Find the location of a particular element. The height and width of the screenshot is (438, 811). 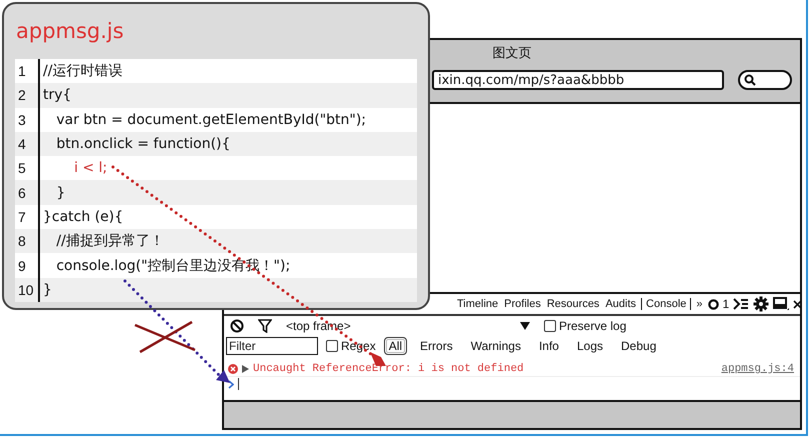

code-line: btn.onclick = function(){ is located at coordinates (142, 144).